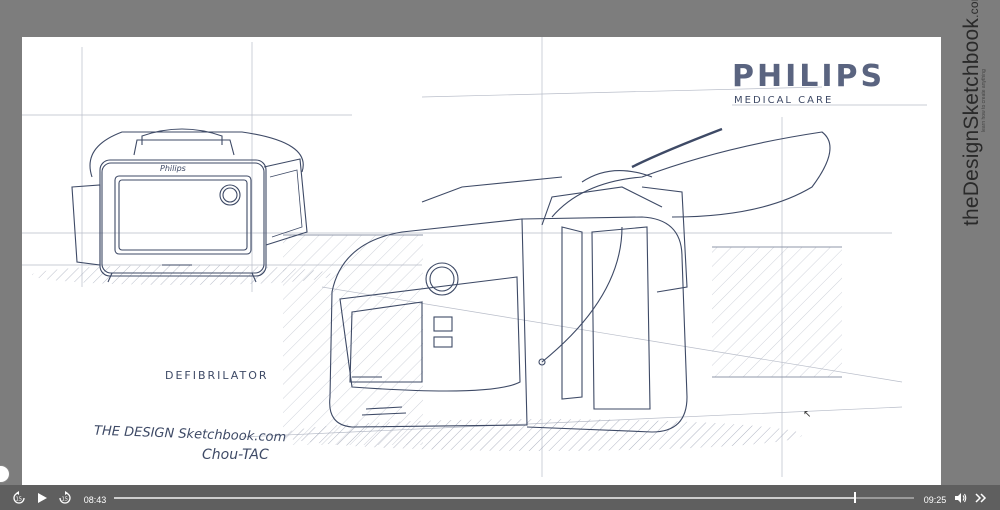  I want to click on rewind-15-icon: 15, so click(19, 497).